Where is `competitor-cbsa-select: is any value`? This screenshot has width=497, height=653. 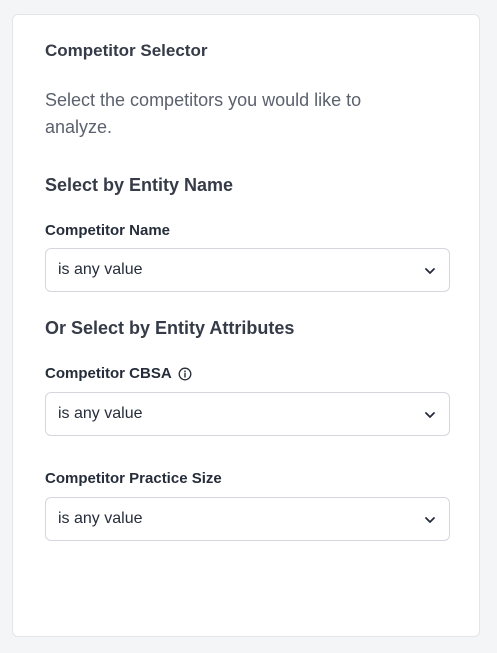
competitor-cbsa-select: is any value is located at coordinates (247, 414).